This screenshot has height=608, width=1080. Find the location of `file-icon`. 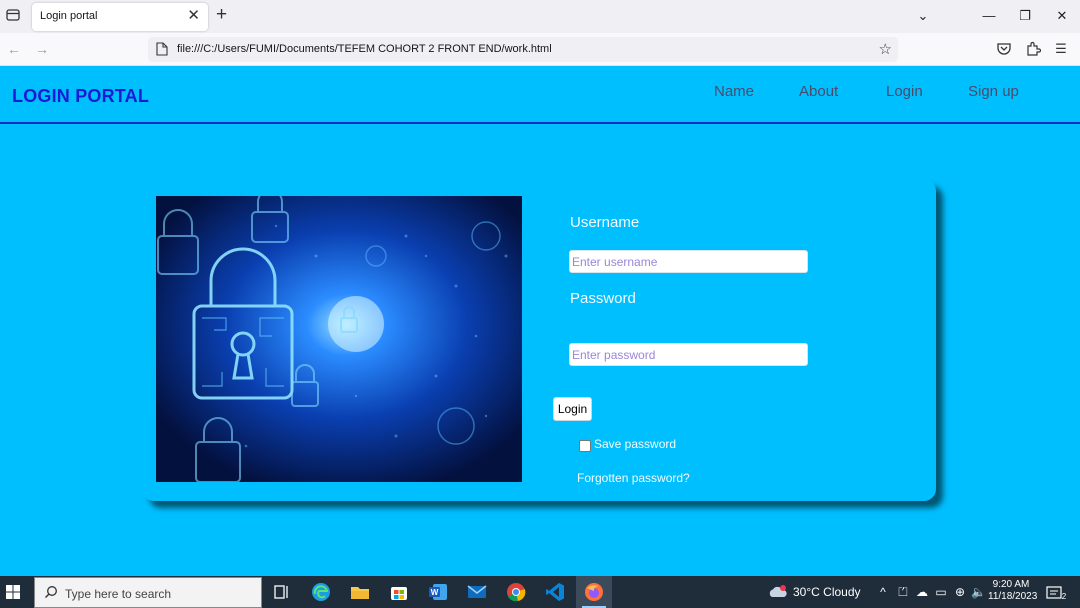

file-icon is located at coordinates (162, 49).